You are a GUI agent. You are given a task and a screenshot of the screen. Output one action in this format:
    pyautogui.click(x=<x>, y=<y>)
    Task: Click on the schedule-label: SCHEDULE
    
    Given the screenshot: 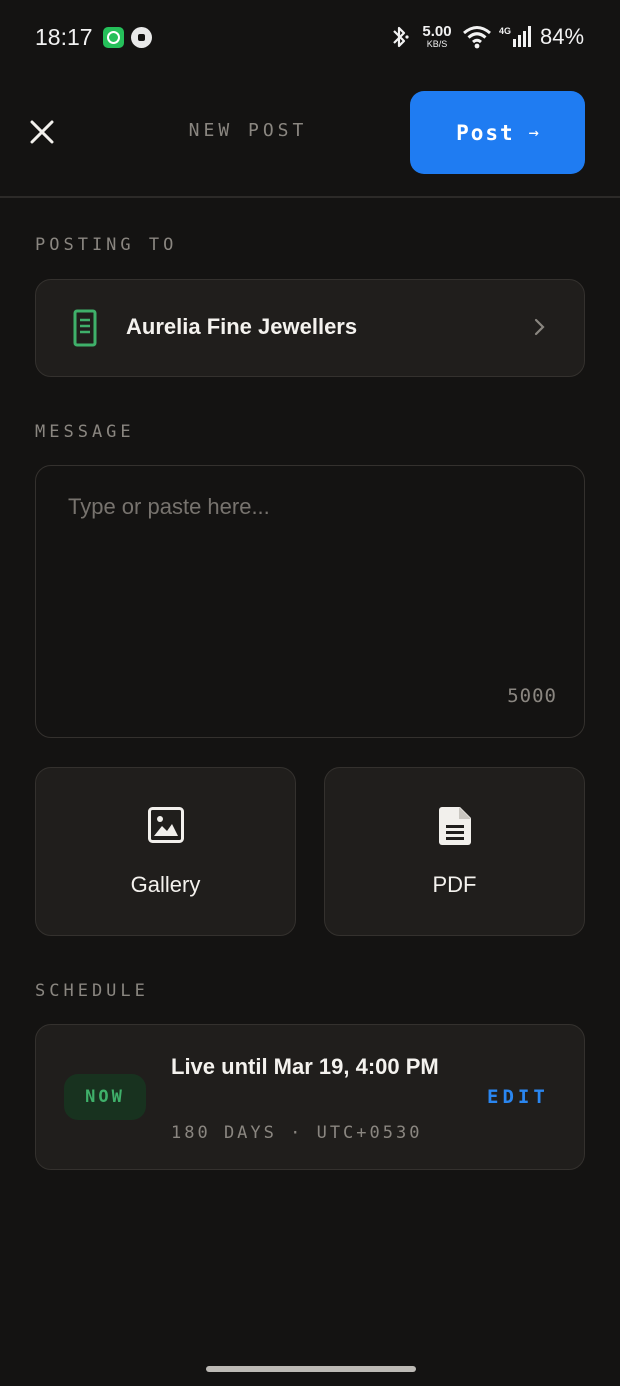 What is the action you would take?
    pyautogui.click(x=92, y=991)
    